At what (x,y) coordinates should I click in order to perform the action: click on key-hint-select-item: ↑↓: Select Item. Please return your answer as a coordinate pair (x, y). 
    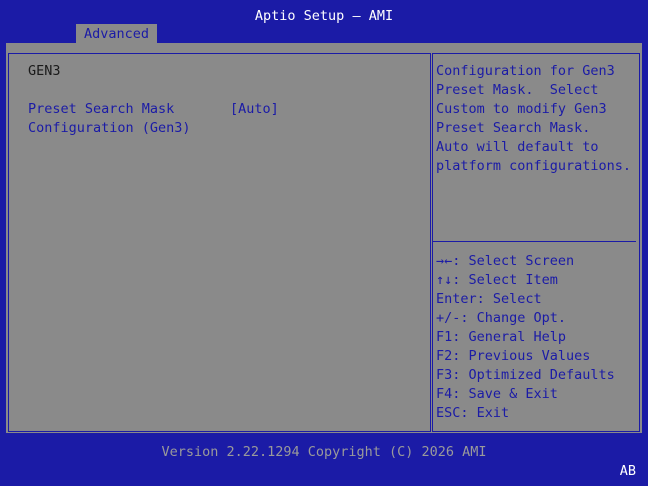
    Looking at the image, I should click on (497, 280).